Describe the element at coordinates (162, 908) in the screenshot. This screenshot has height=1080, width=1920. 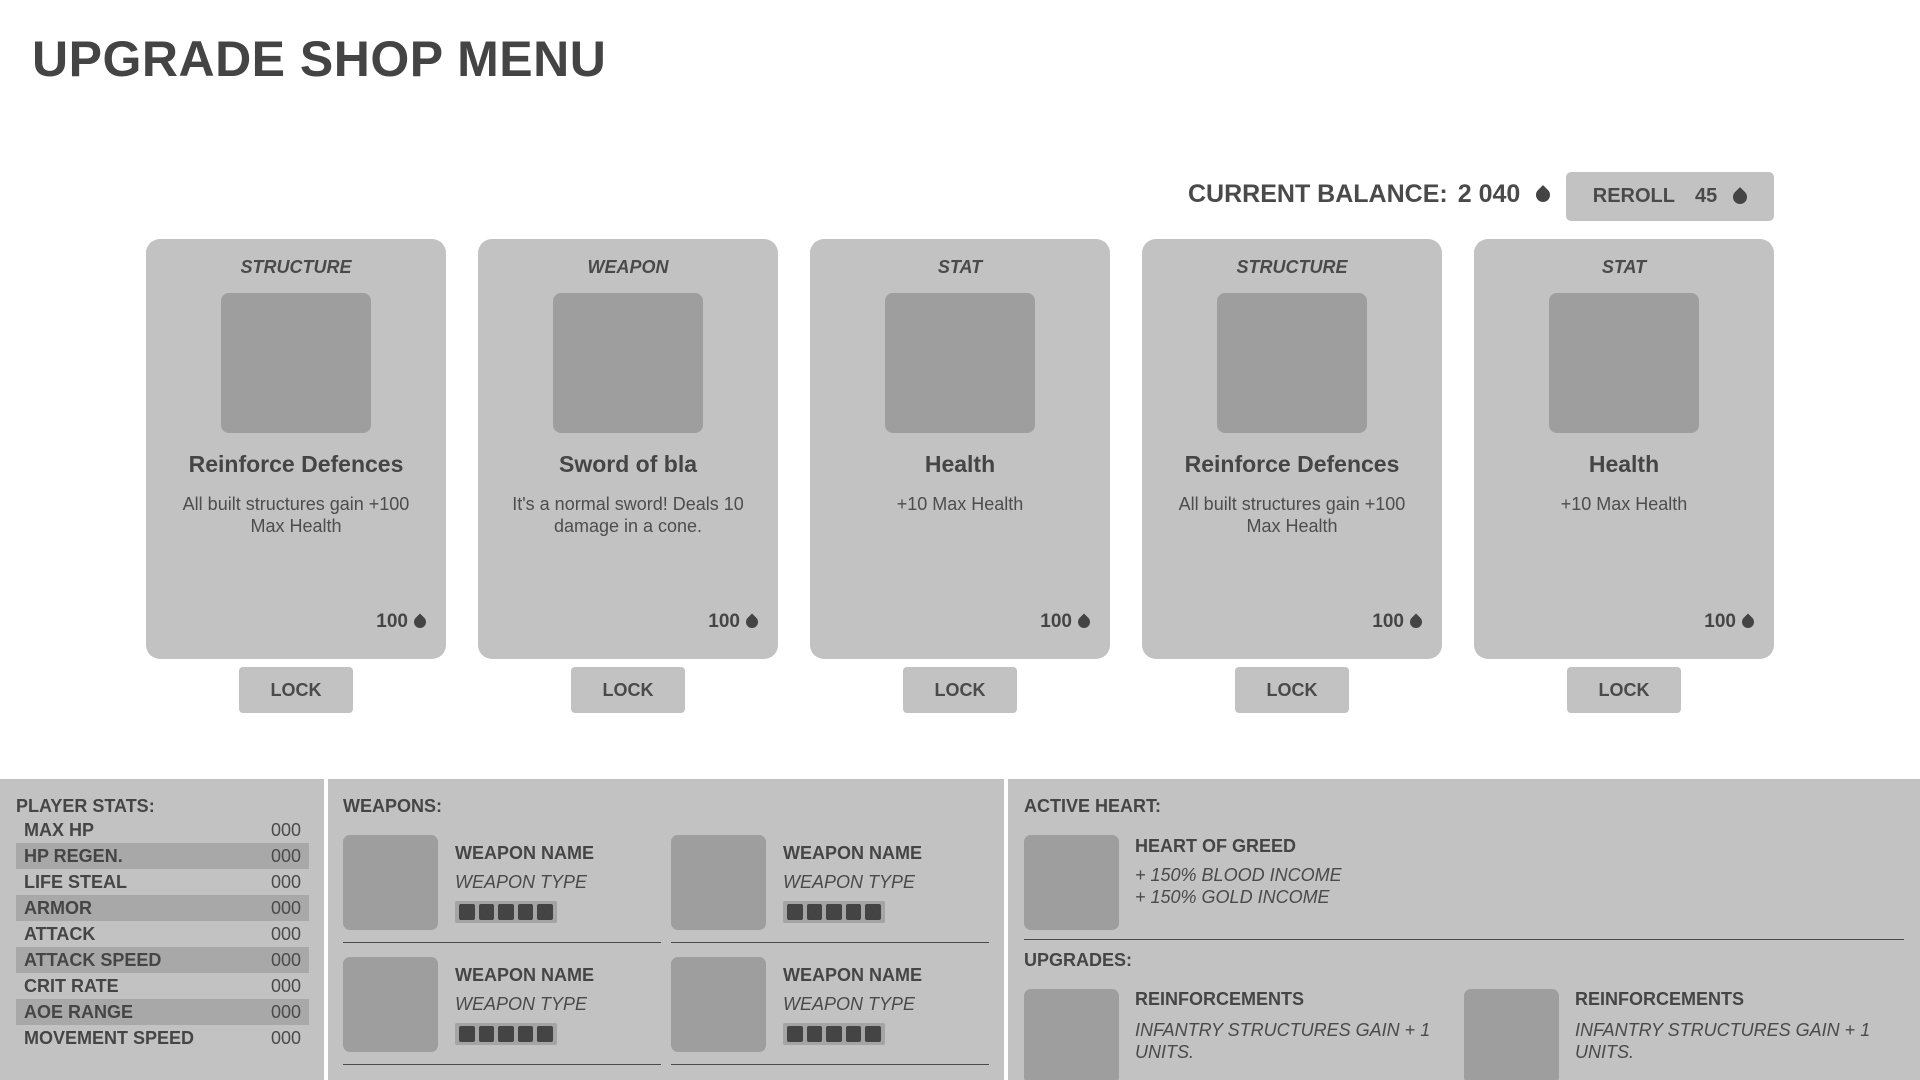
I see `stat-row: ARMOR 000` at that location.